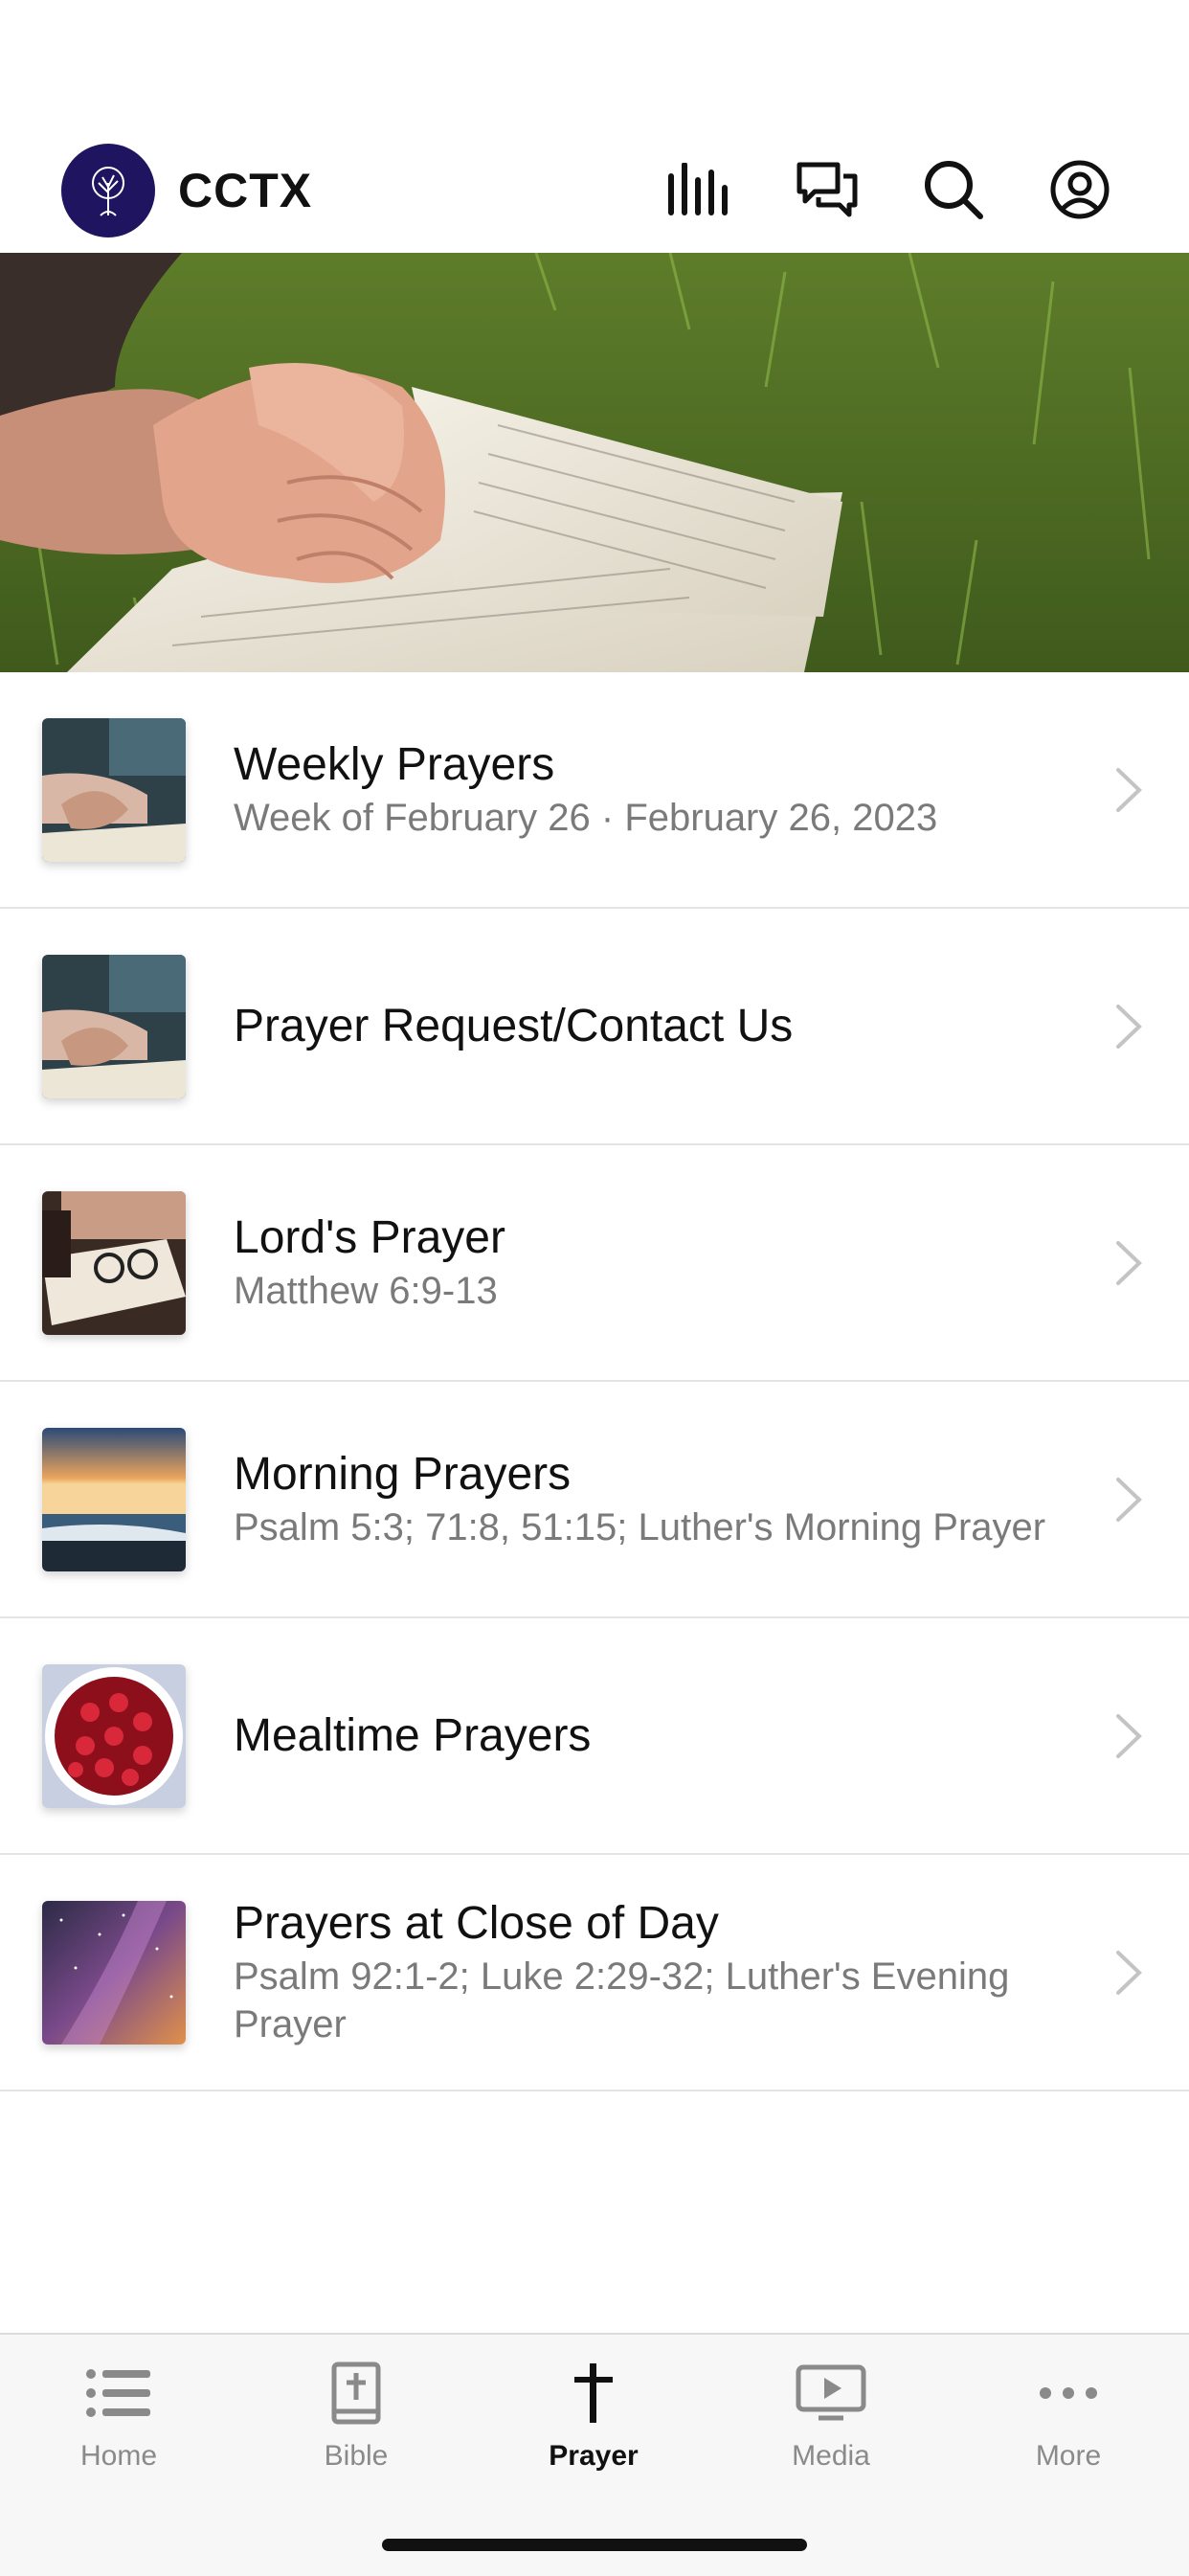  What do you see at coordinates (476, 1923) in the screenshot?
I see `list-item-title: Prayers at Close of Day` at bounding box center [476, 1923].